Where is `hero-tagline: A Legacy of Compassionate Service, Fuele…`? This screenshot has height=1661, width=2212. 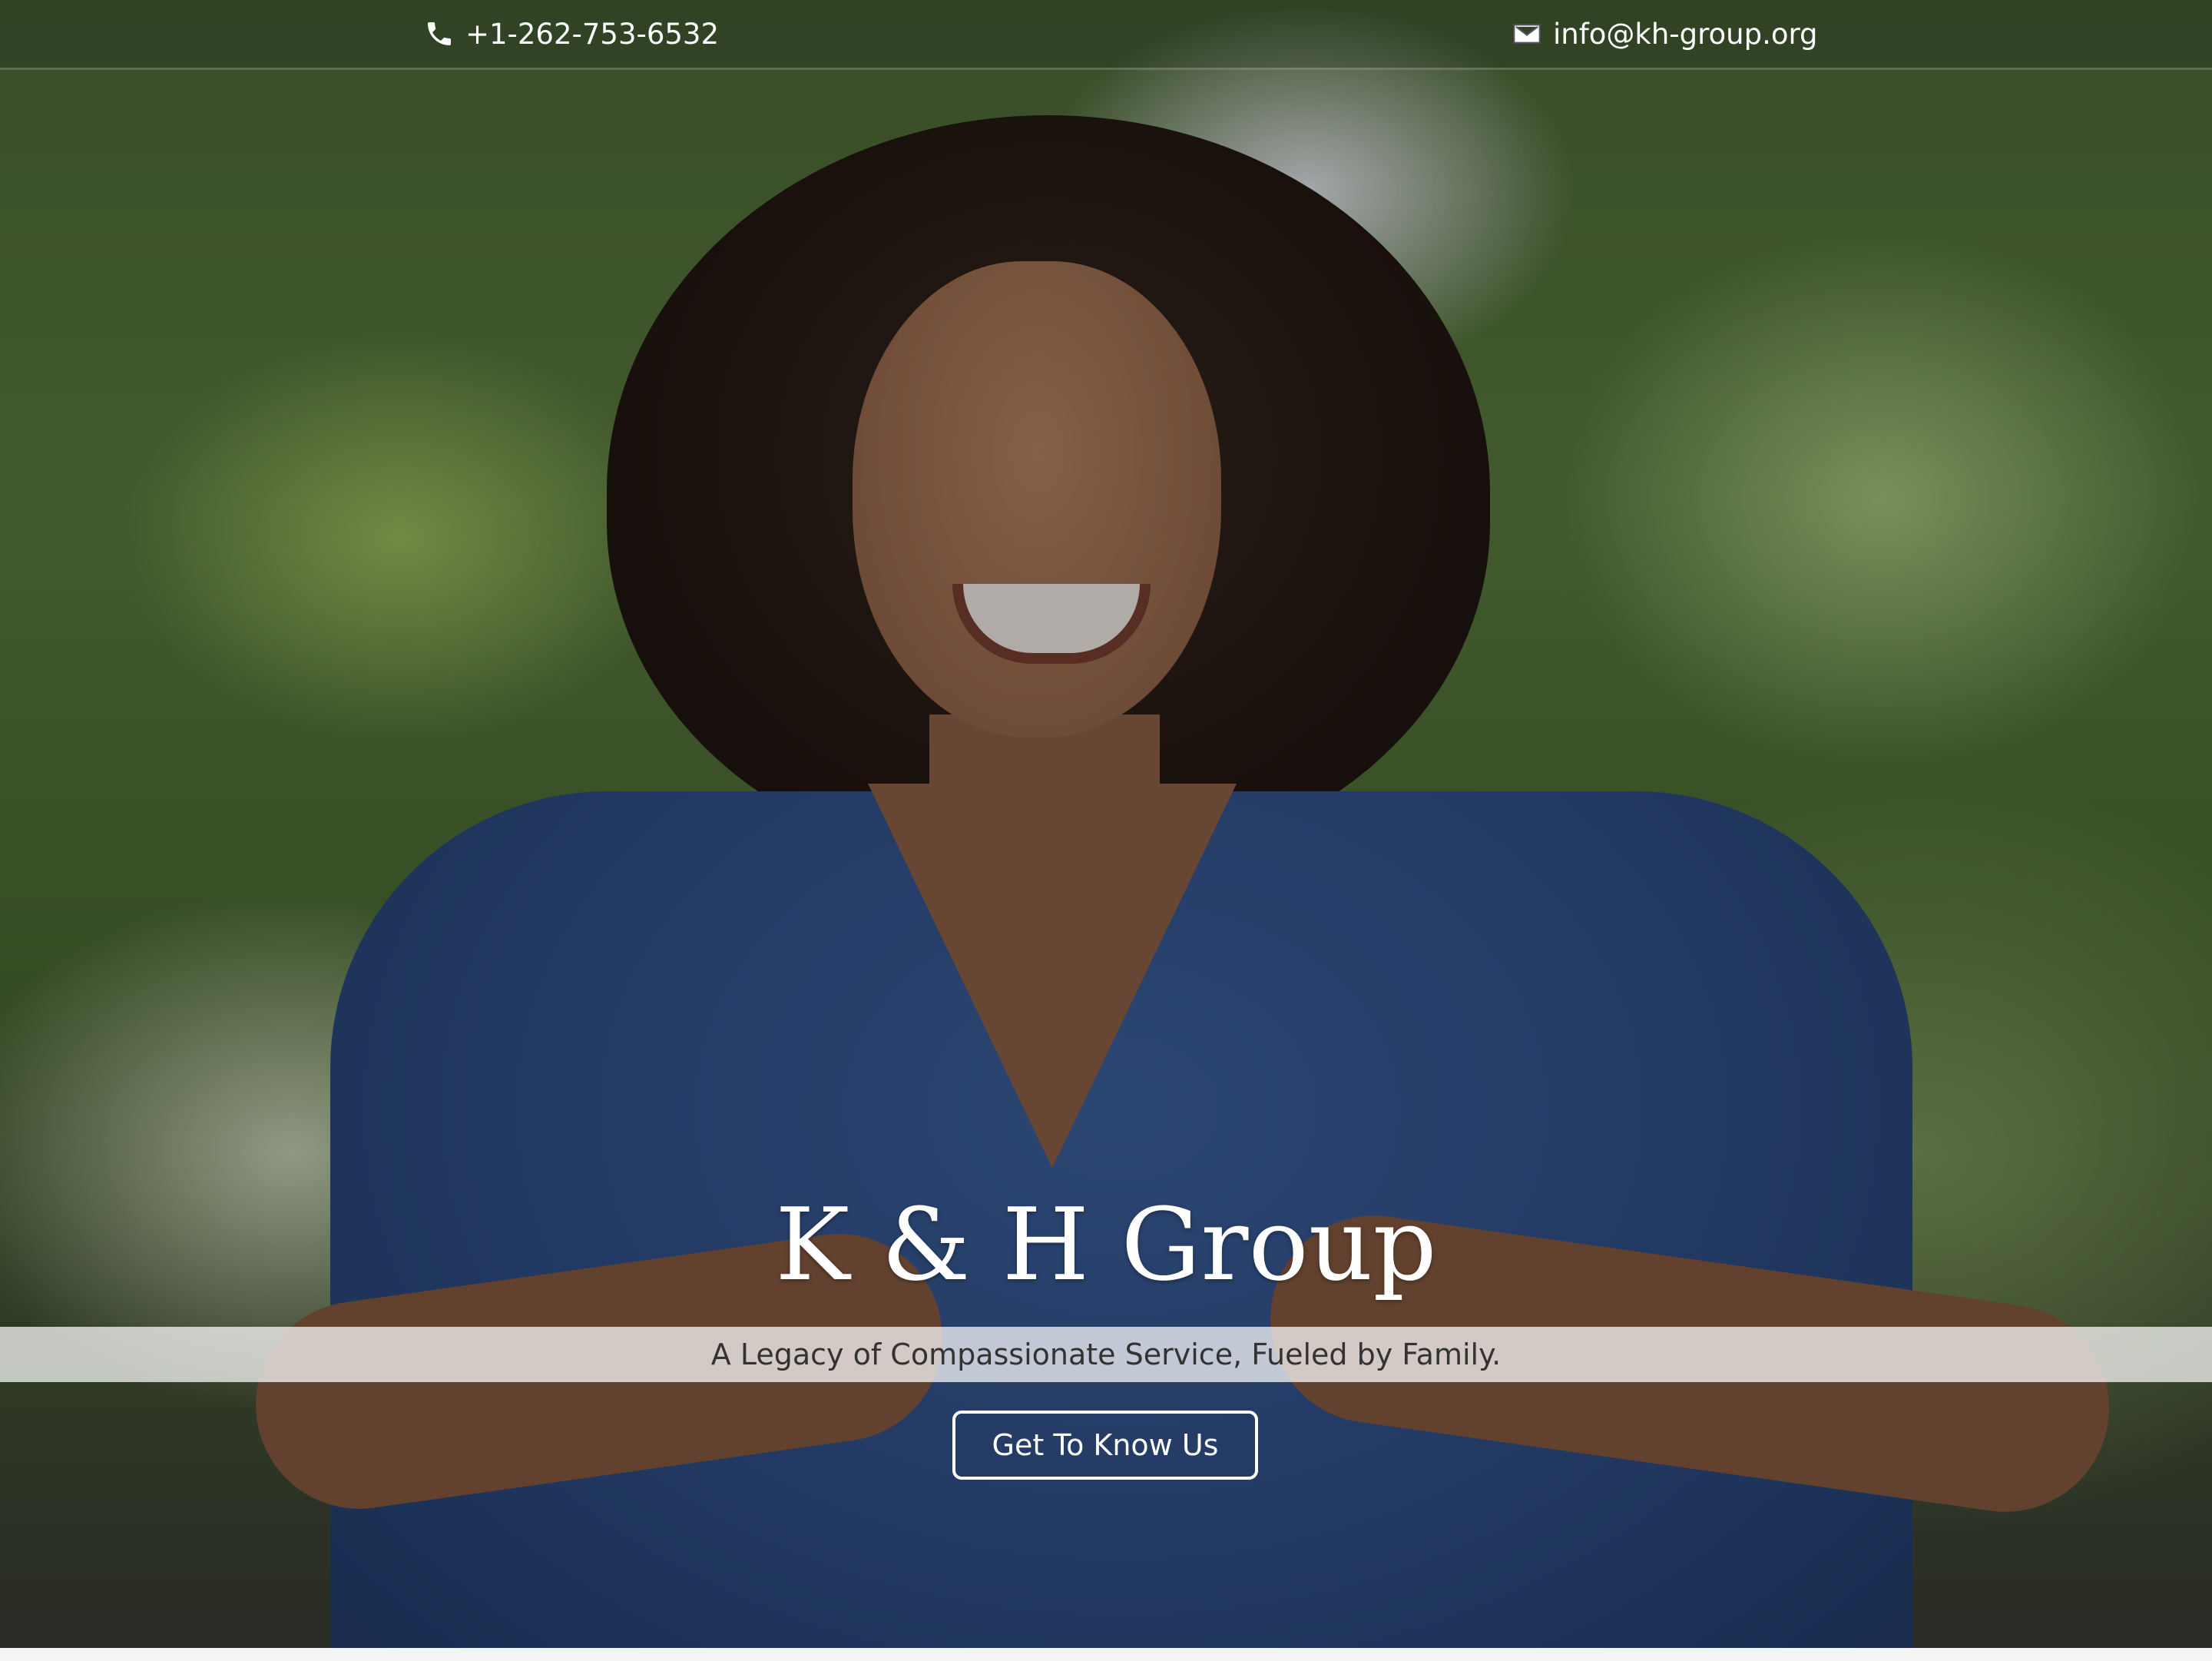
hero-tagline: A Legacy of Compassionate Service, Fuele… is located at coordinates (1106, 1354).